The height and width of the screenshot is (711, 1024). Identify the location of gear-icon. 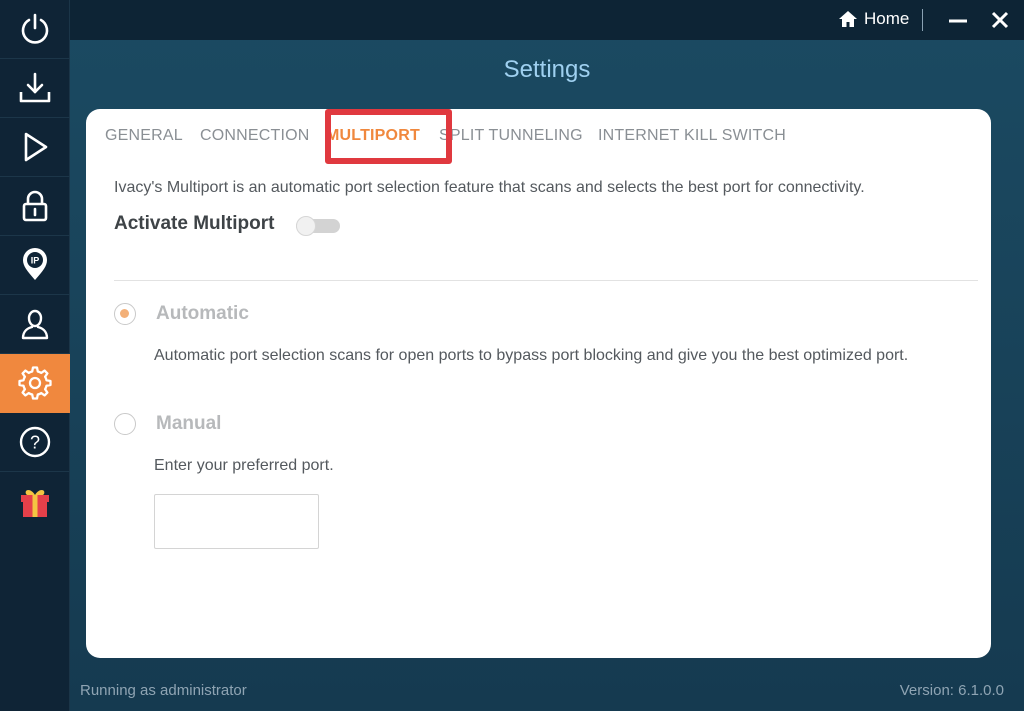
(35, 383).